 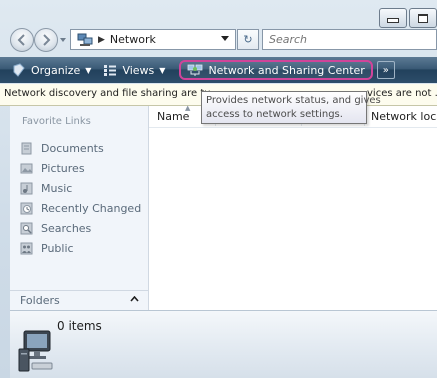 I want to click on address-bar: ▶ Network, so click(x=153, y=39).